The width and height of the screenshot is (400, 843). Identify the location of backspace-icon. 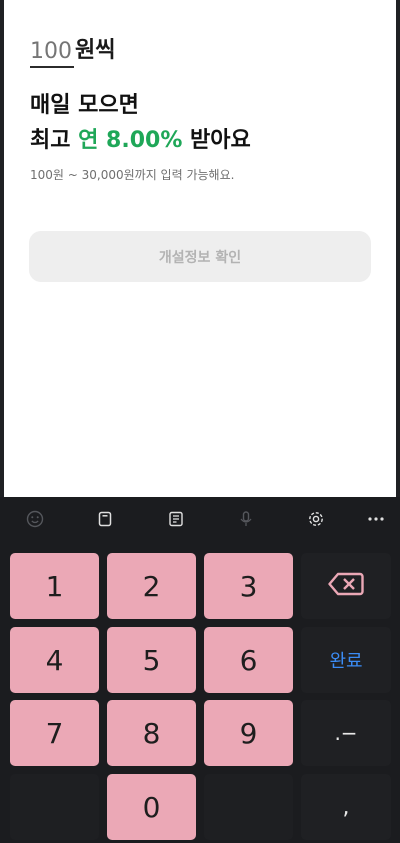
(346, 586).